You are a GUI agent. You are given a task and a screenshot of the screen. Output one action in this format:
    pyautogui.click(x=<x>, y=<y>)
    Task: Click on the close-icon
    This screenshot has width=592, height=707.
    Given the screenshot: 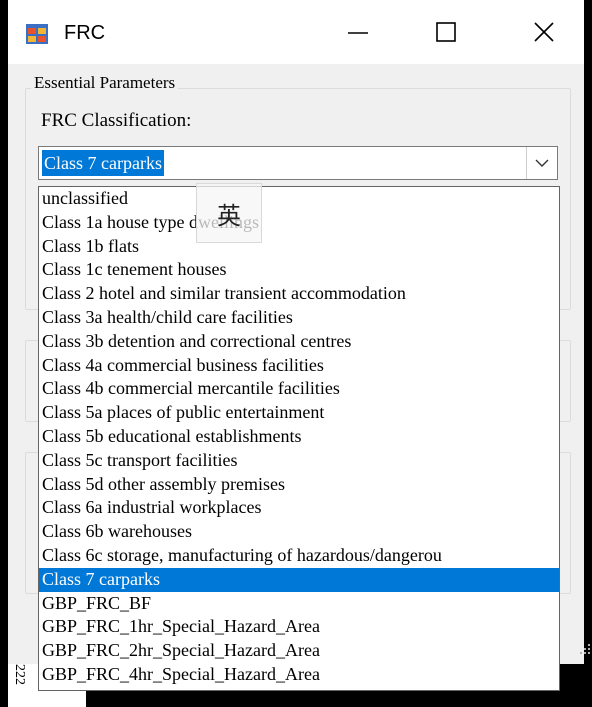 What is the action you would take?
    pyautogui.click(x=544, y=32)
    